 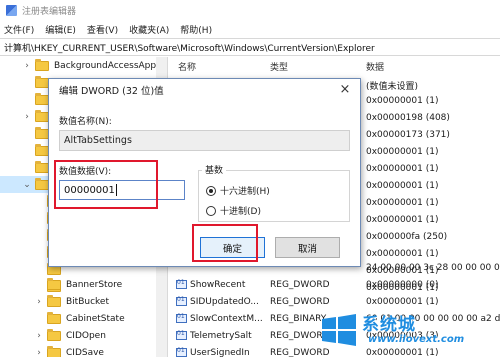 What do you see at coordinates (392, 87) in the screenshot?
I see `row-data: (数值未设置)` at bounding box center [392, 87].